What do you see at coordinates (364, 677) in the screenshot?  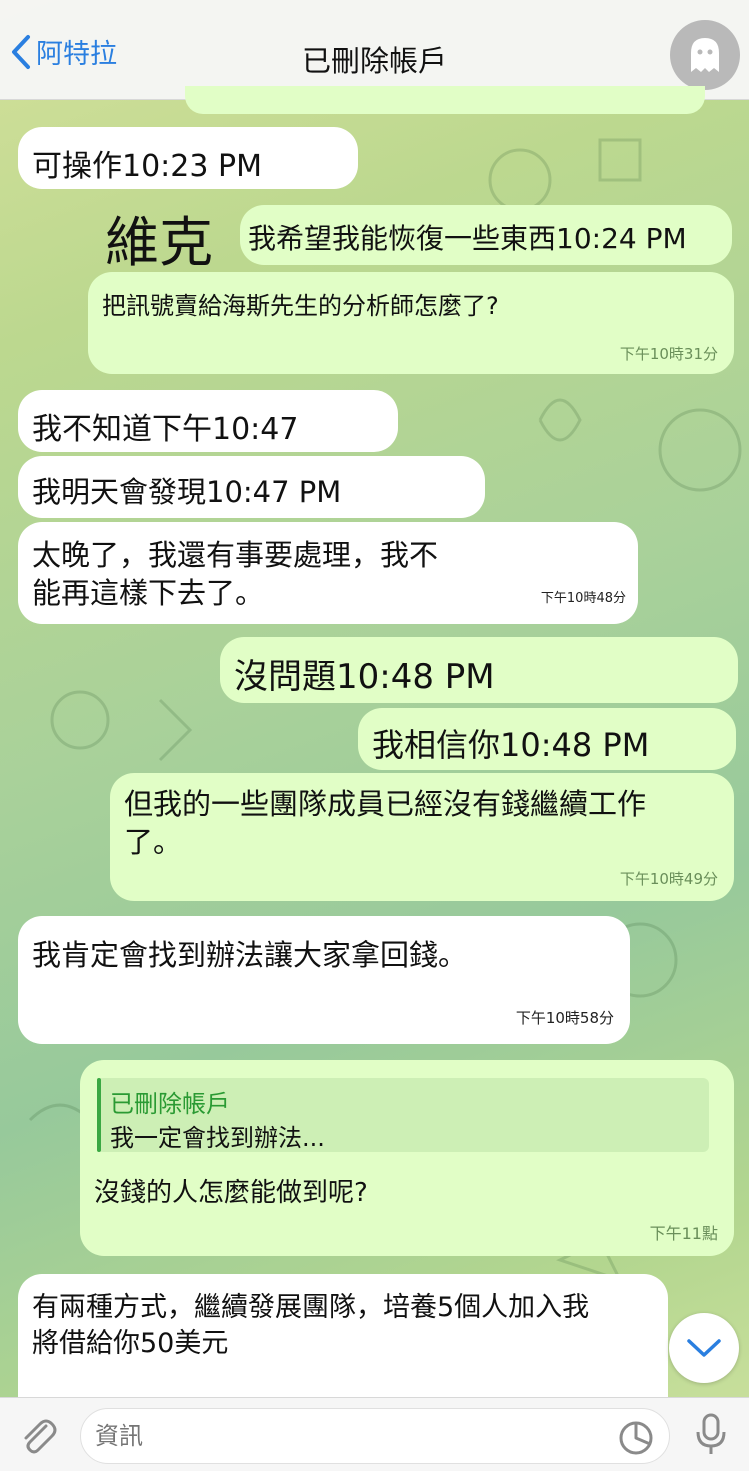 I see `message-text: 沒問題10:48 PM` at bounding box center [364, 677].